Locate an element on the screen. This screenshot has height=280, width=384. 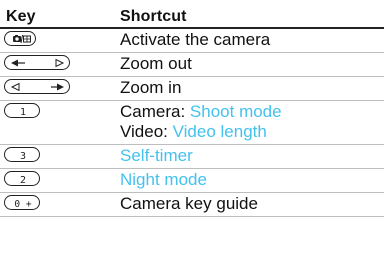
shortcut-line: Camera: Shoot mode is located at coordinates (252, 112).